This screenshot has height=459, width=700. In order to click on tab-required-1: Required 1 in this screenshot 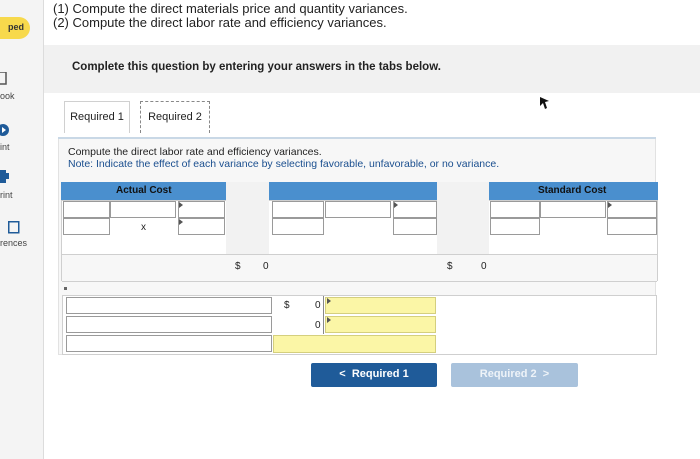, I will do `click(97, 117)`.